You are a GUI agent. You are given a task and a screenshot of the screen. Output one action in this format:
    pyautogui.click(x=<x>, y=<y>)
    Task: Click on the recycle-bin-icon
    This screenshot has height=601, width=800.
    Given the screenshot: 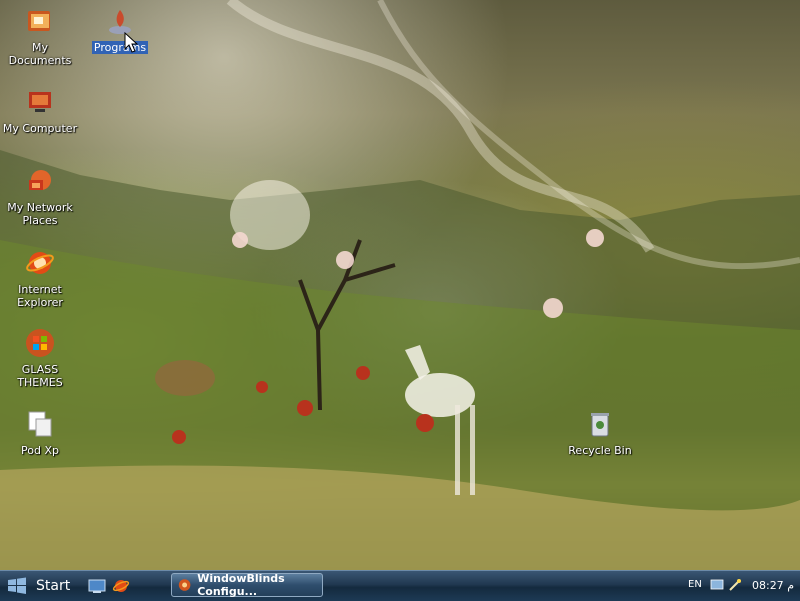 What is the action you would take?
    pyautogui.click(x=600, y=424)
    